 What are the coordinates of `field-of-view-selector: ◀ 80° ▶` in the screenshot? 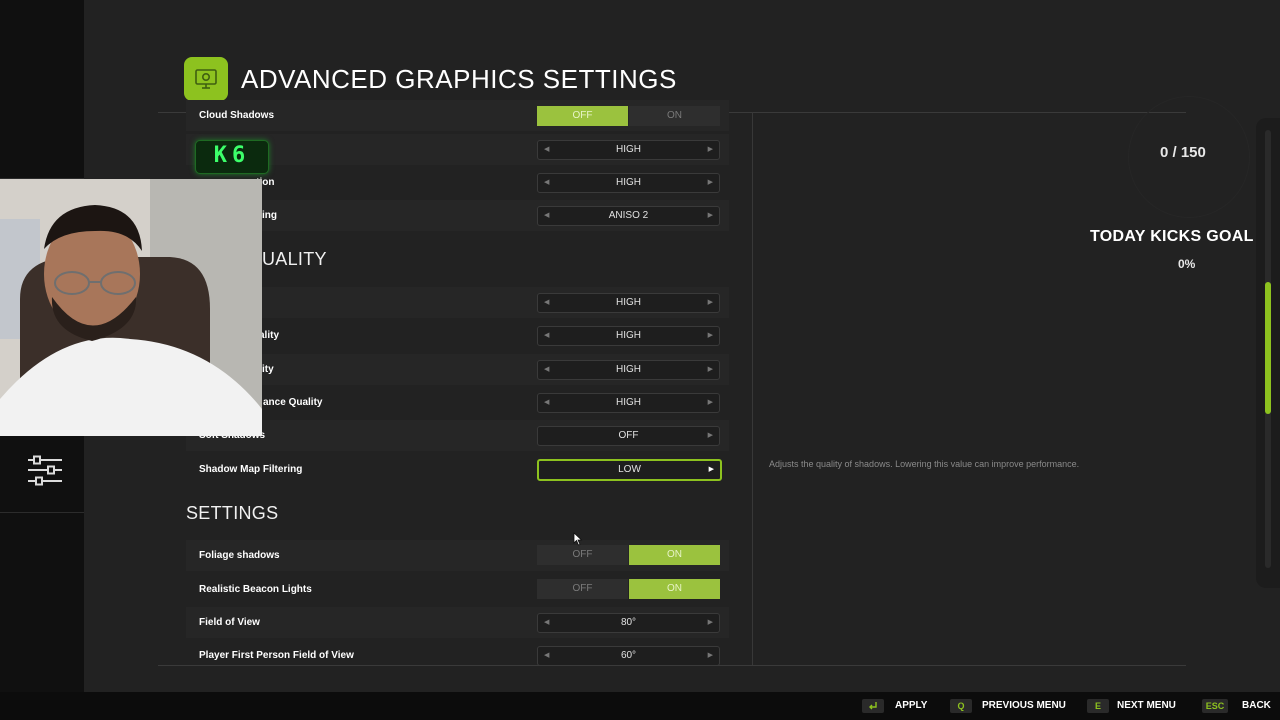 It's located at (628, 623).